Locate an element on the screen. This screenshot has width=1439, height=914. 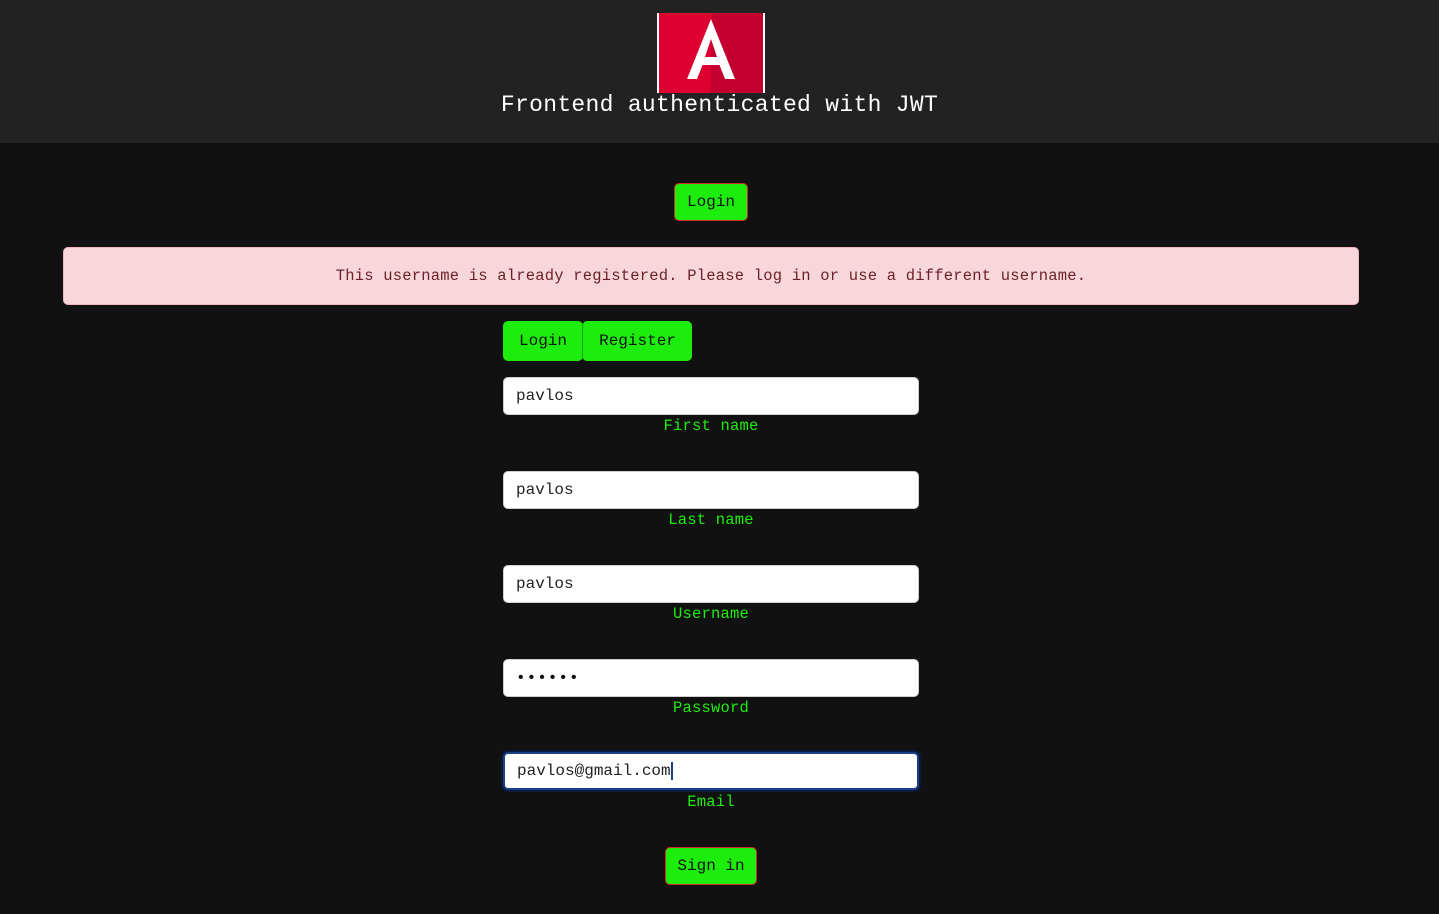
first-name-value: pavlos is located at coordinates (545, 396).